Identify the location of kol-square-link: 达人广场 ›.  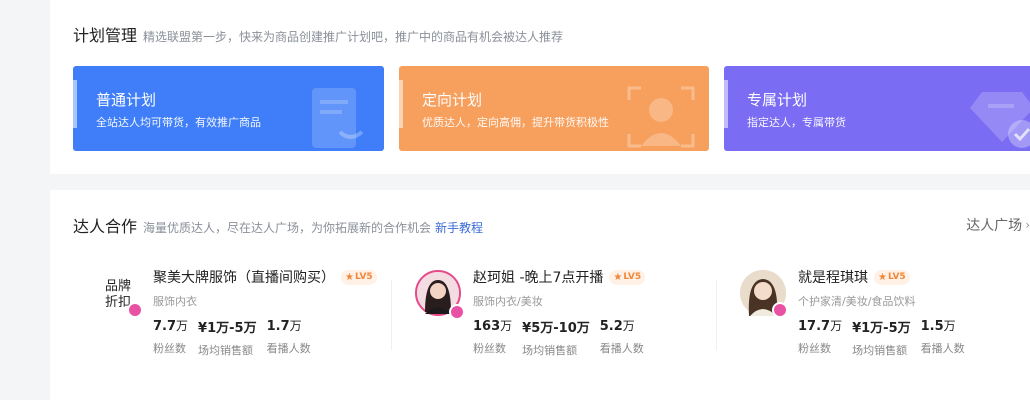
(998, 225).